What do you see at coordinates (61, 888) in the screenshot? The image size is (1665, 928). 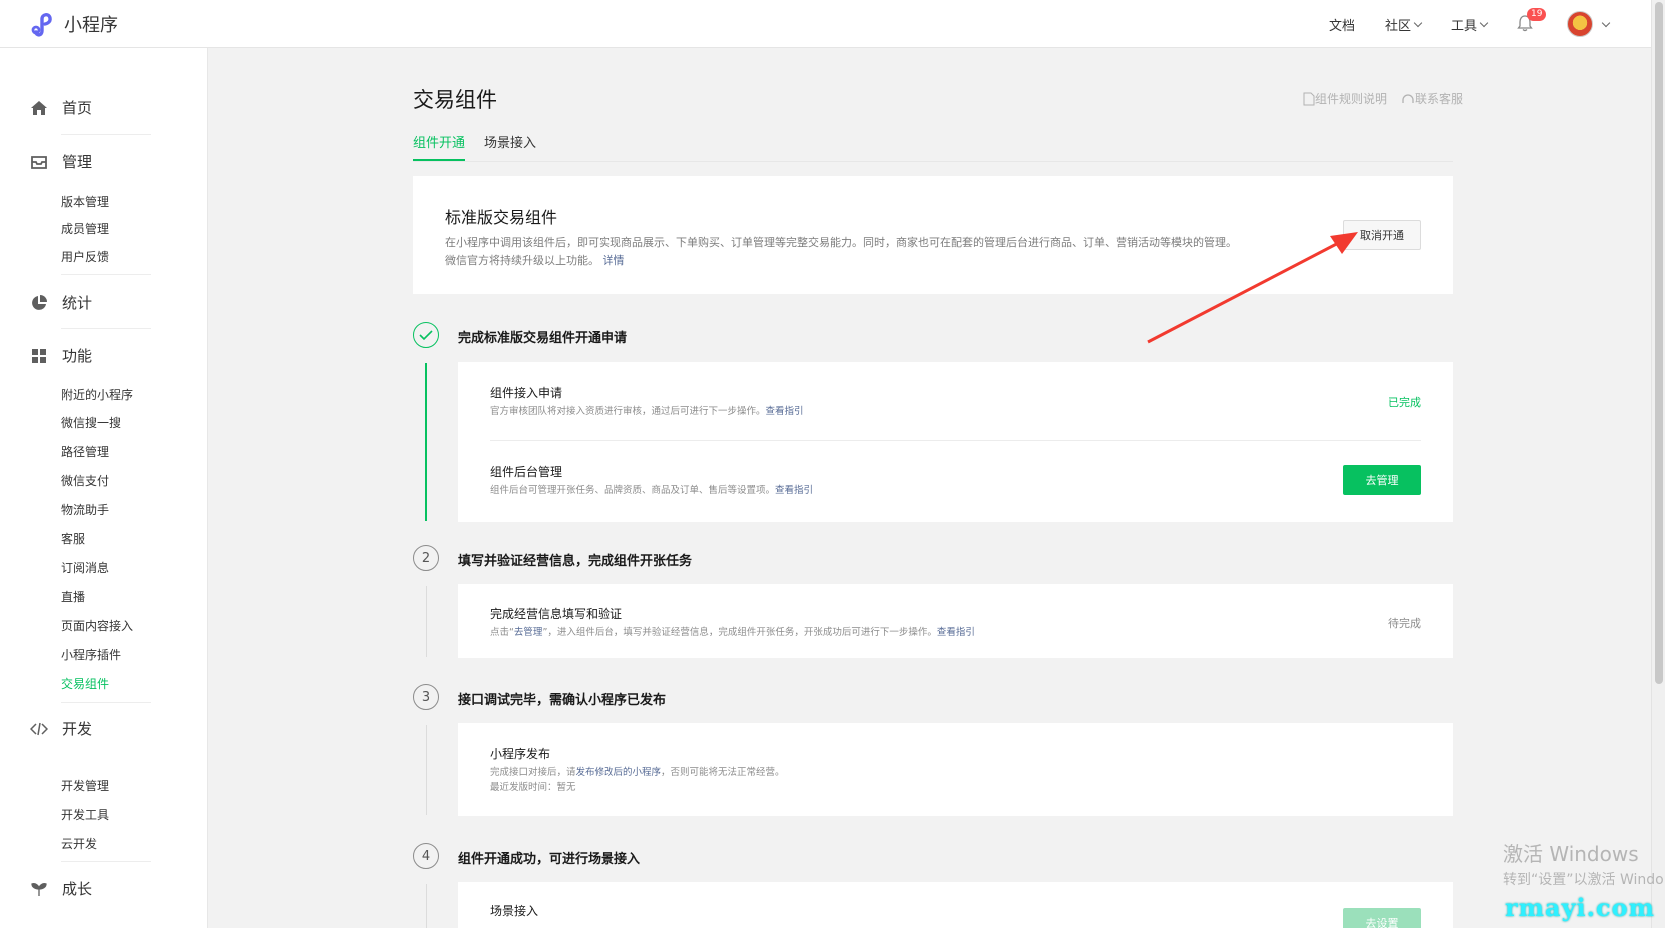 I see `sidebar-item-growth: 成长` at bounding box center [61, 888].